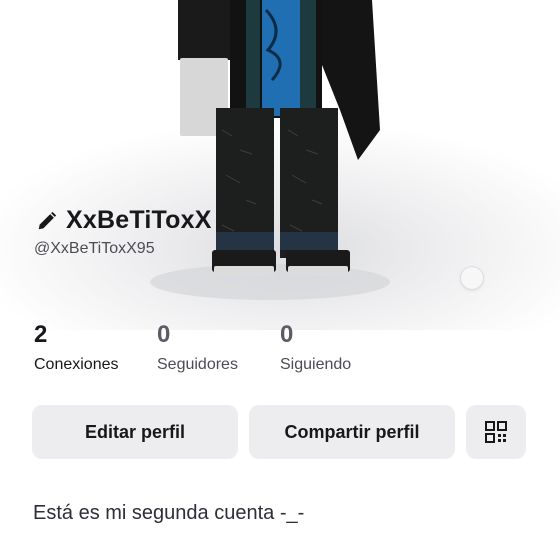  What do you see at coordinates (197, 364) in the screenshot?
I see `stat-label: Seguidores` at bounding box center [197, 364].